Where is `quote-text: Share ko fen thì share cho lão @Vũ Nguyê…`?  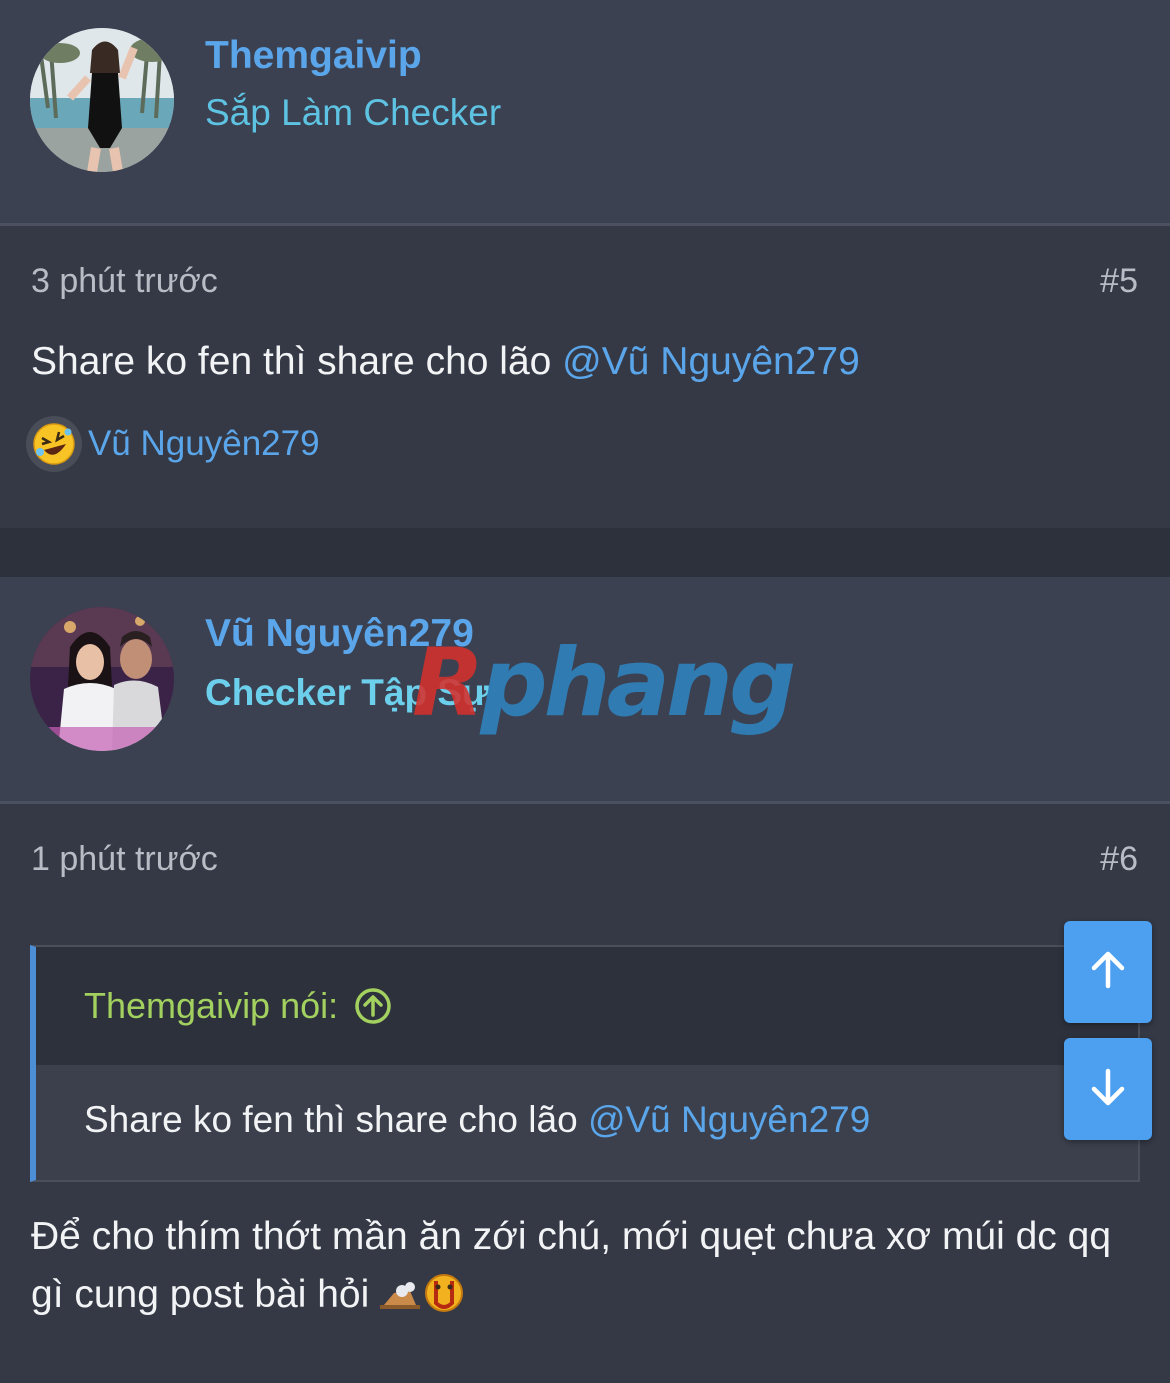 quote-text: Share ko fen thì share cho lão @Vũ Nguyê… is located at coordinates (477, 1120).